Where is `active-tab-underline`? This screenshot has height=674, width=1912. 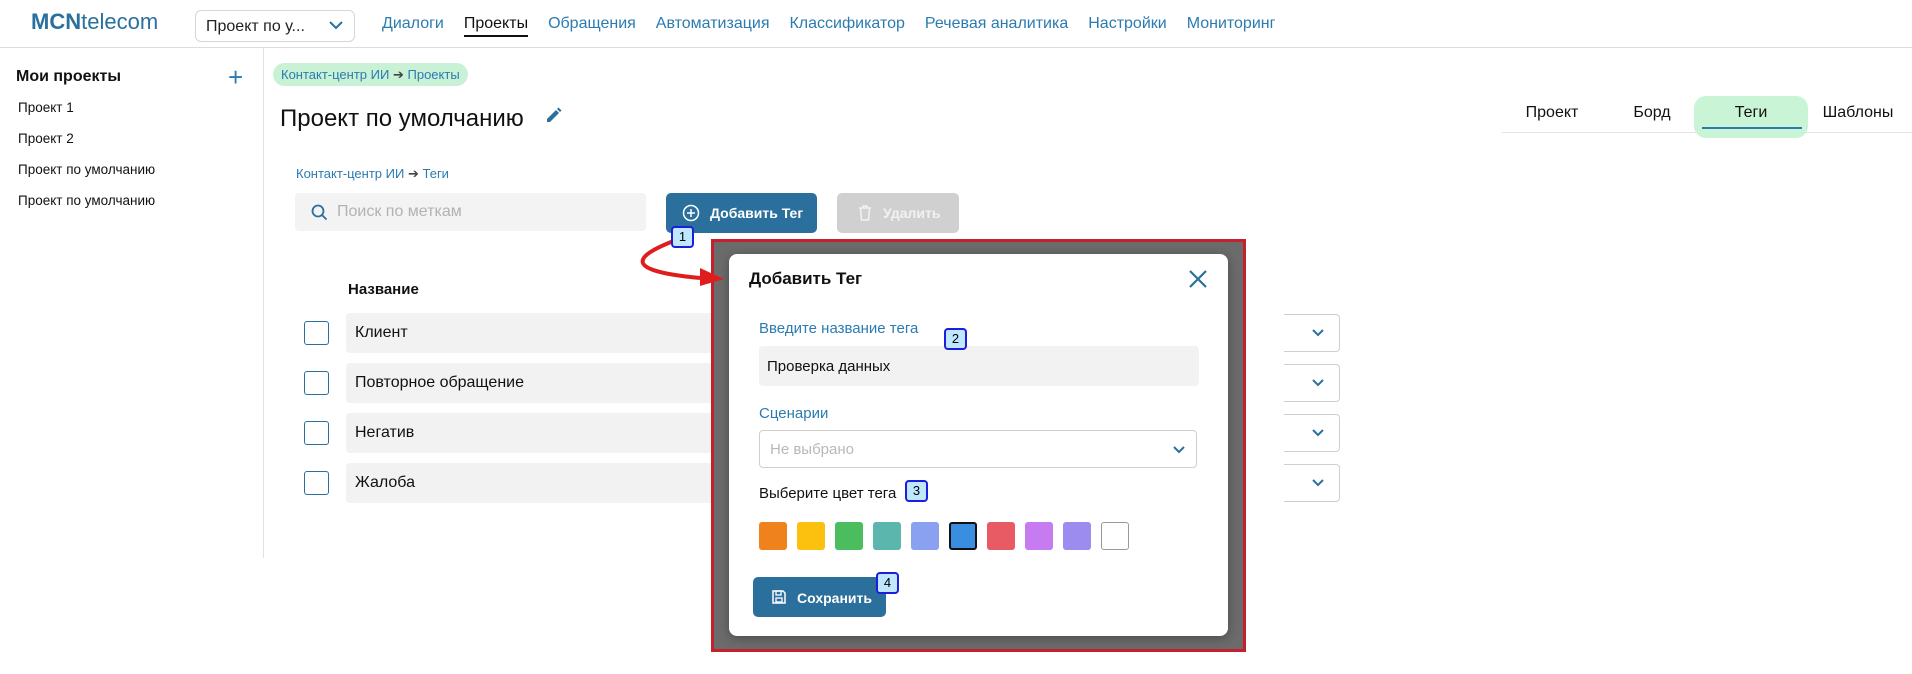
active-tab-underline is located at coordinates (1752, 128).